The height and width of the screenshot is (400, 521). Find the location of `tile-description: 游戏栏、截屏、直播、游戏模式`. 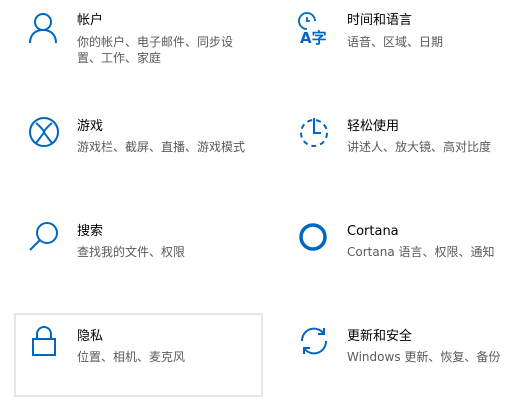

tile-description: 游戏栏、截屏、直播、游戏模式 is located at coordinates (161, 147).